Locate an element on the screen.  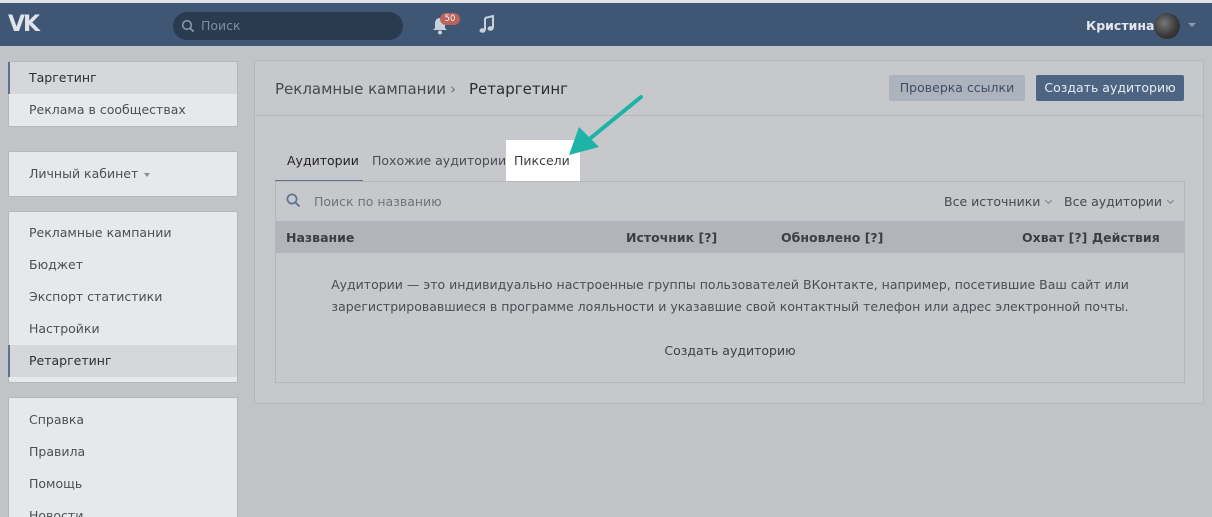
sidebar-item-export-stats: Экспорт статистики is located at coordinates (123, 297).